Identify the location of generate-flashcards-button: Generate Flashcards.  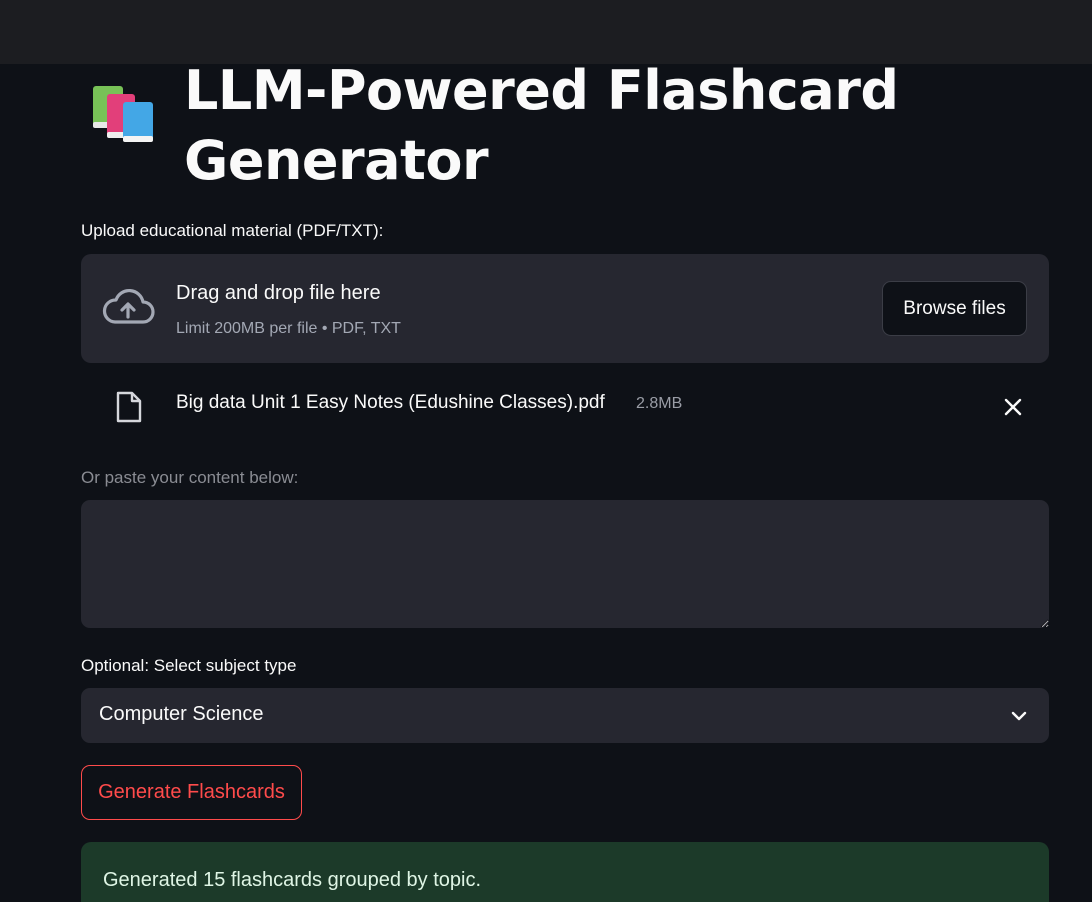
(191, 792).